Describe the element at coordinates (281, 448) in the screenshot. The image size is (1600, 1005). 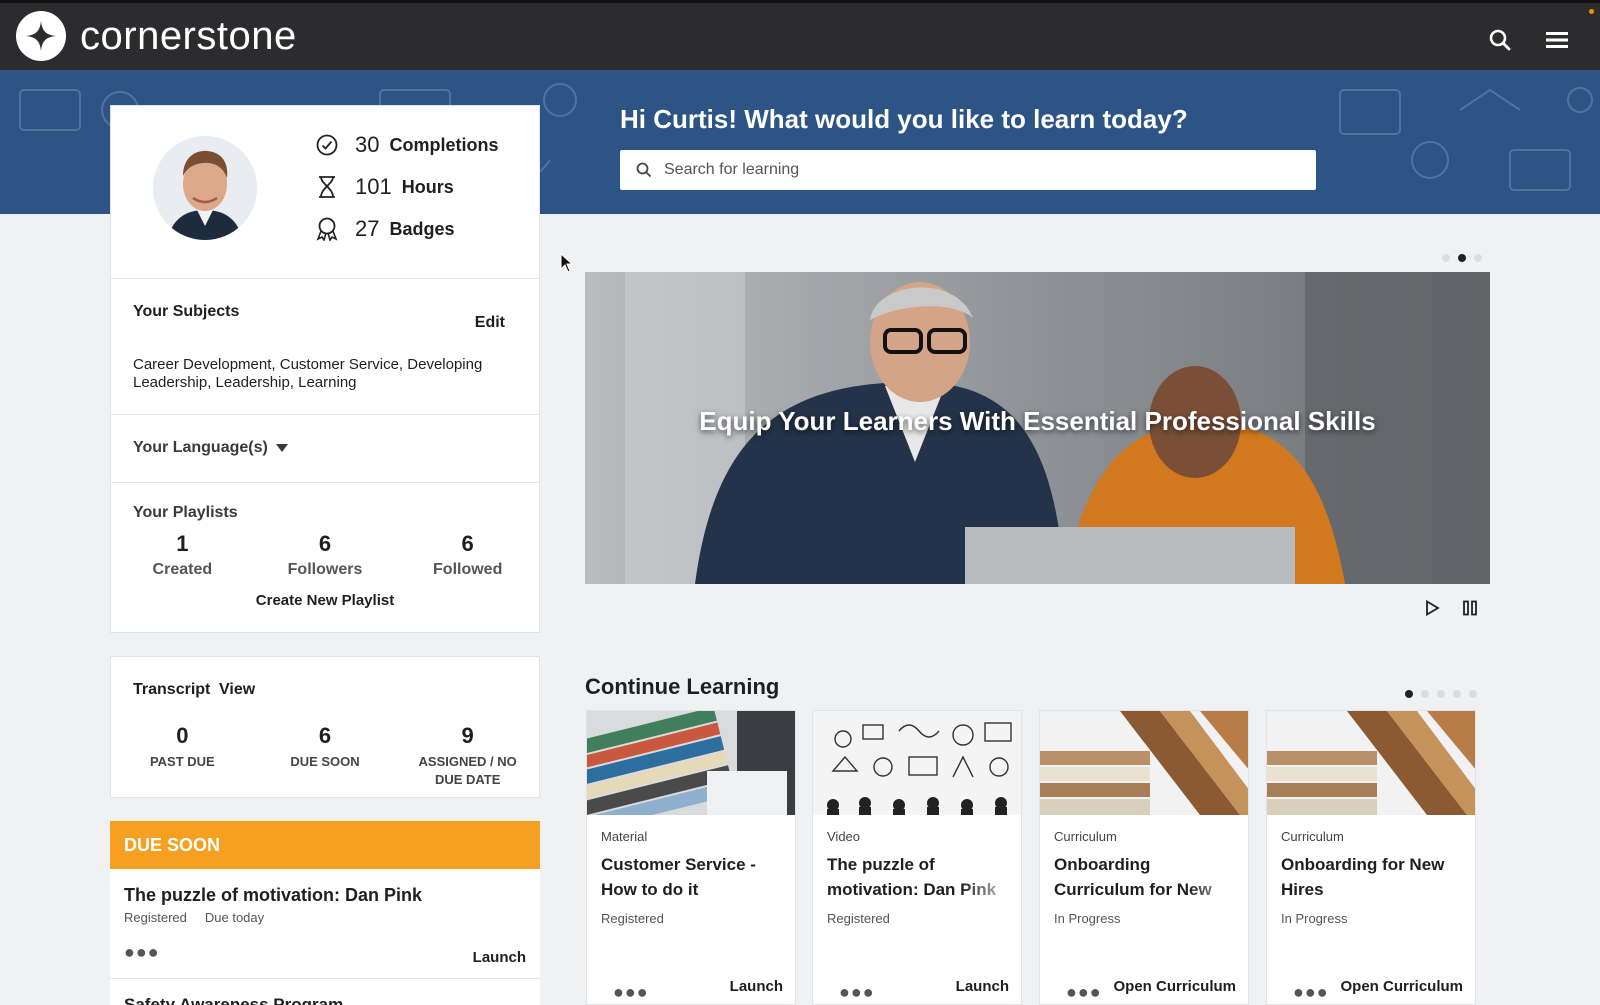
I see `caret-down-icon` at that location.